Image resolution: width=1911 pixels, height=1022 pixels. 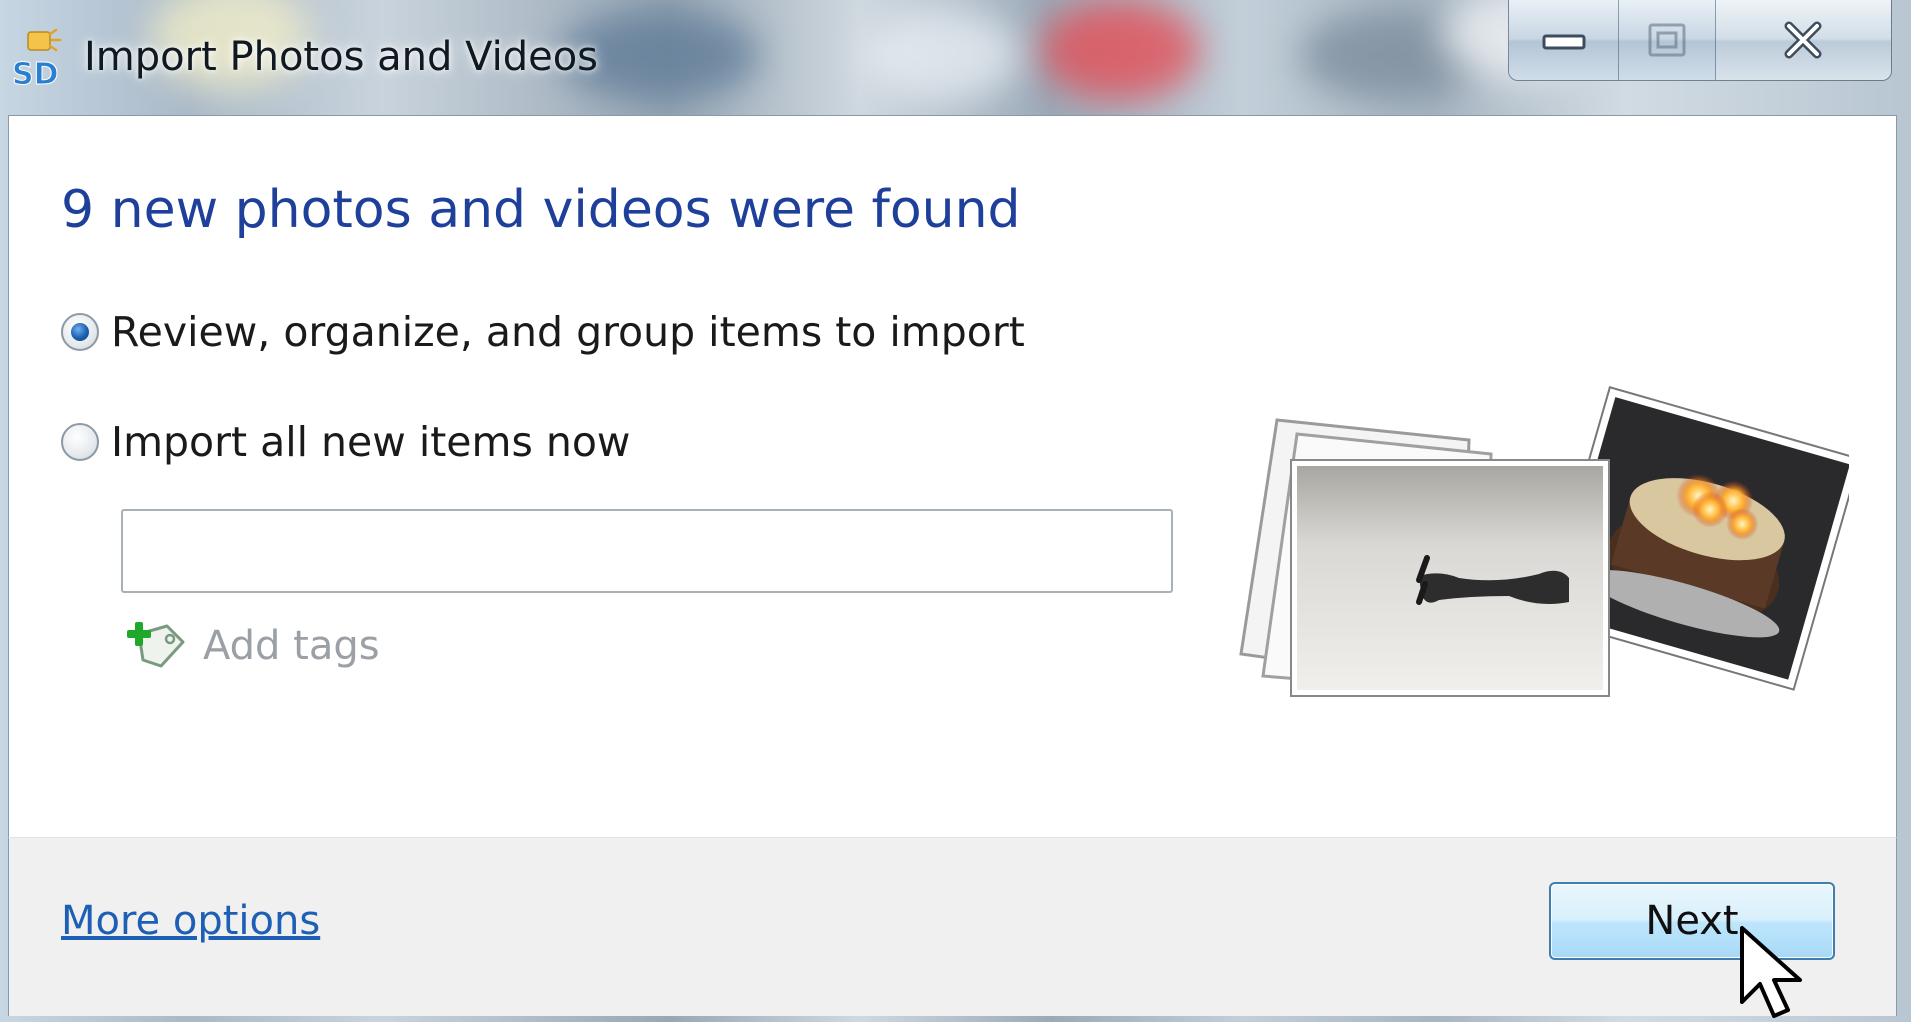 I want to click on next-button: Next, so click(x=1692, y=921).